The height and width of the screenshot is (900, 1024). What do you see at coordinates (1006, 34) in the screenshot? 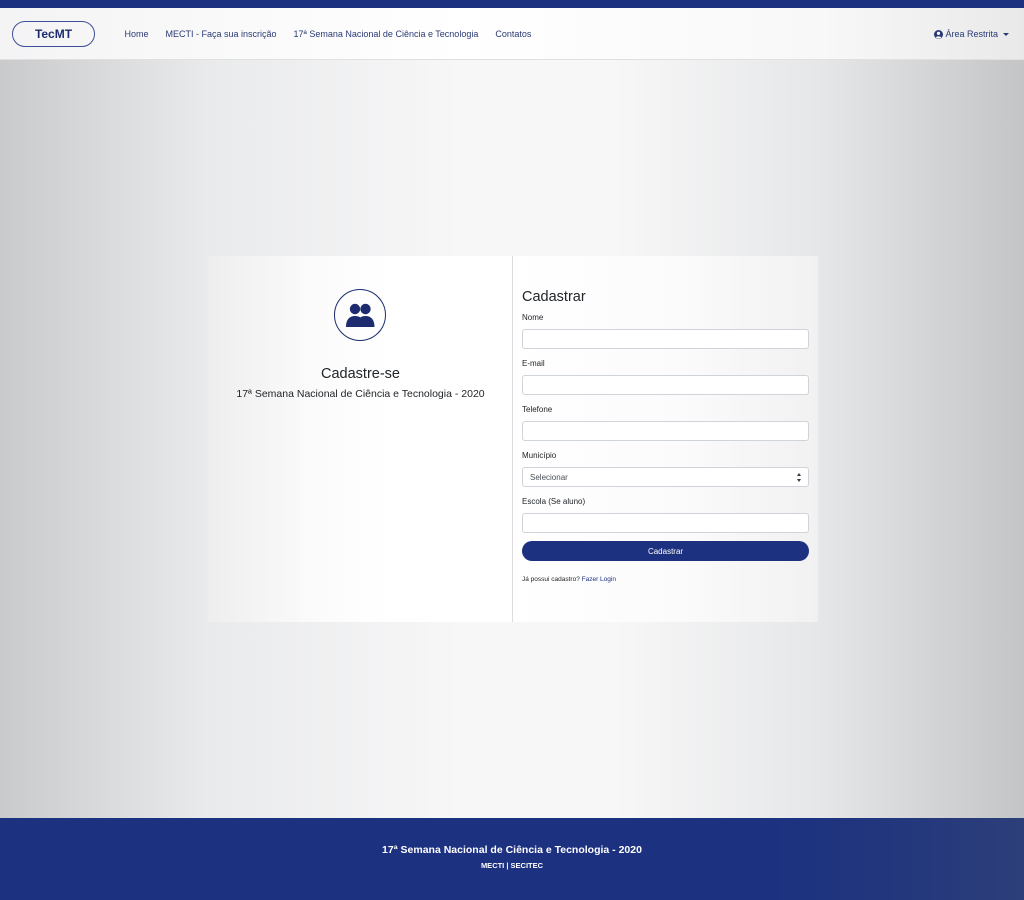
I see `chevron-down-icon` at bounding box center [1006, 34].